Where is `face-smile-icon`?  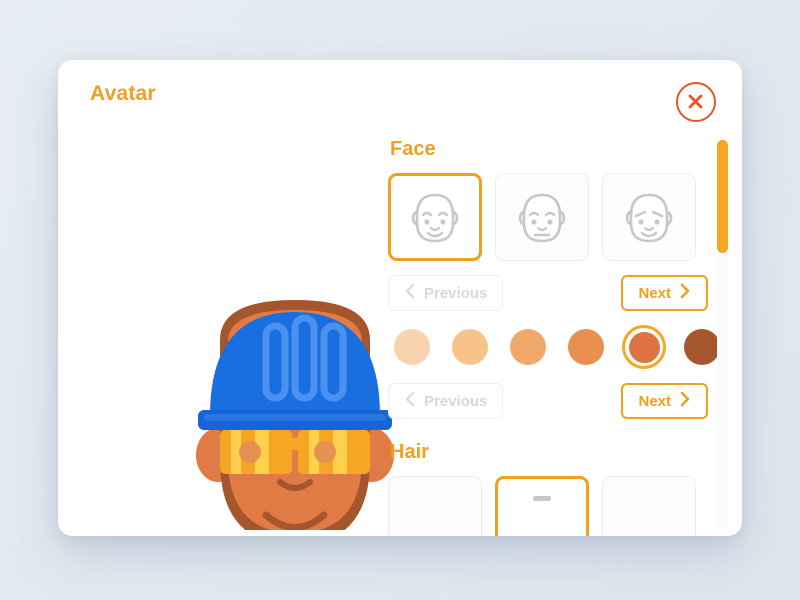 face-smile-icon is located at coordinates (435, 217).